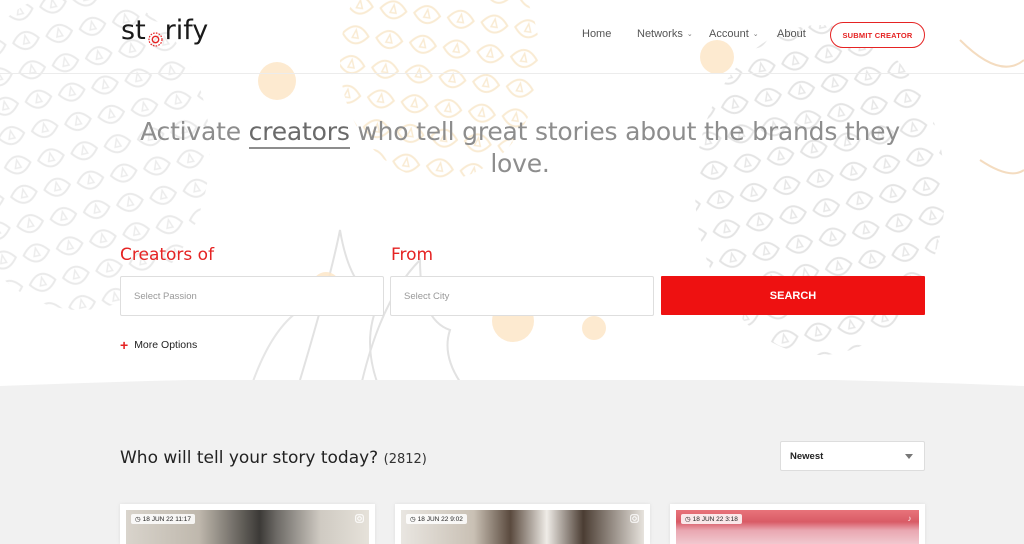 The width and height of the screenshot is (1024, 544). I want to click on listing-title: Who will tell your story today? (2812), so click(273, 458).